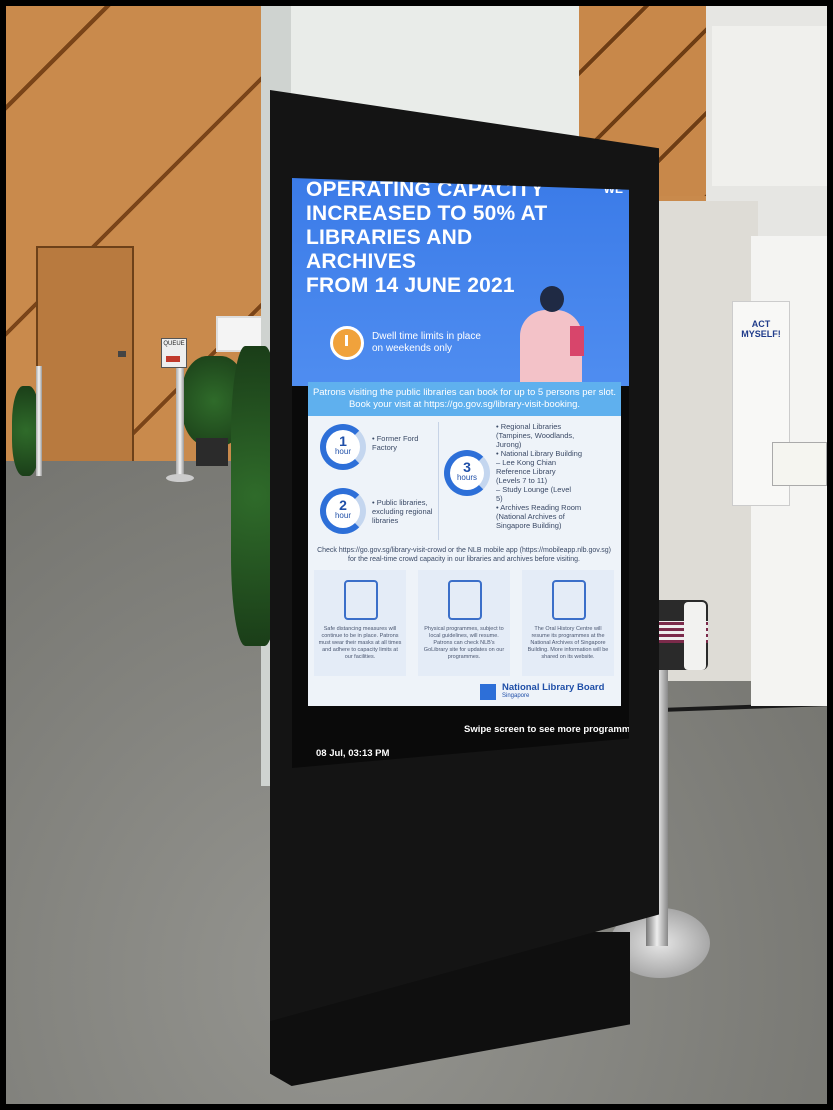  I want to click on door-handle, so click(122, 354).